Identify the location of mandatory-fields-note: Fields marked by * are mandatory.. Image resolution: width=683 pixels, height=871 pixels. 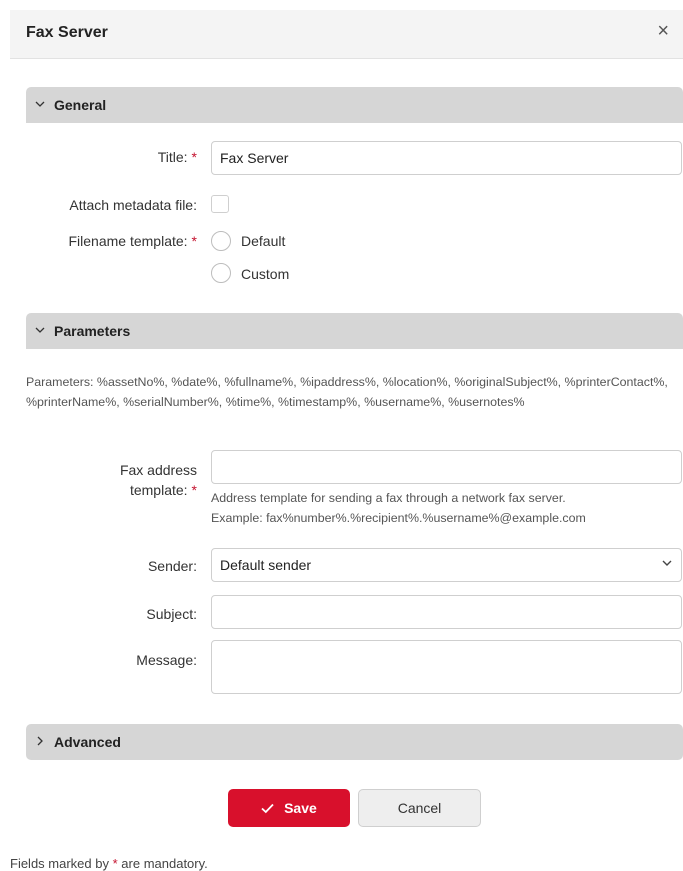
(109, 863).